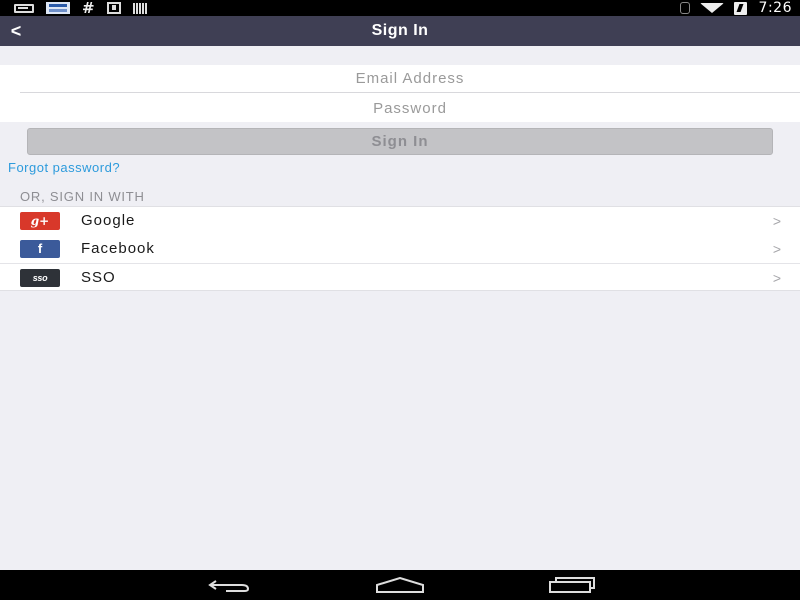 The image size is (800, 600). Describe the element at coordinates (400, 8) in the screenshot. I see `status-bar: # 7:26` at that location.